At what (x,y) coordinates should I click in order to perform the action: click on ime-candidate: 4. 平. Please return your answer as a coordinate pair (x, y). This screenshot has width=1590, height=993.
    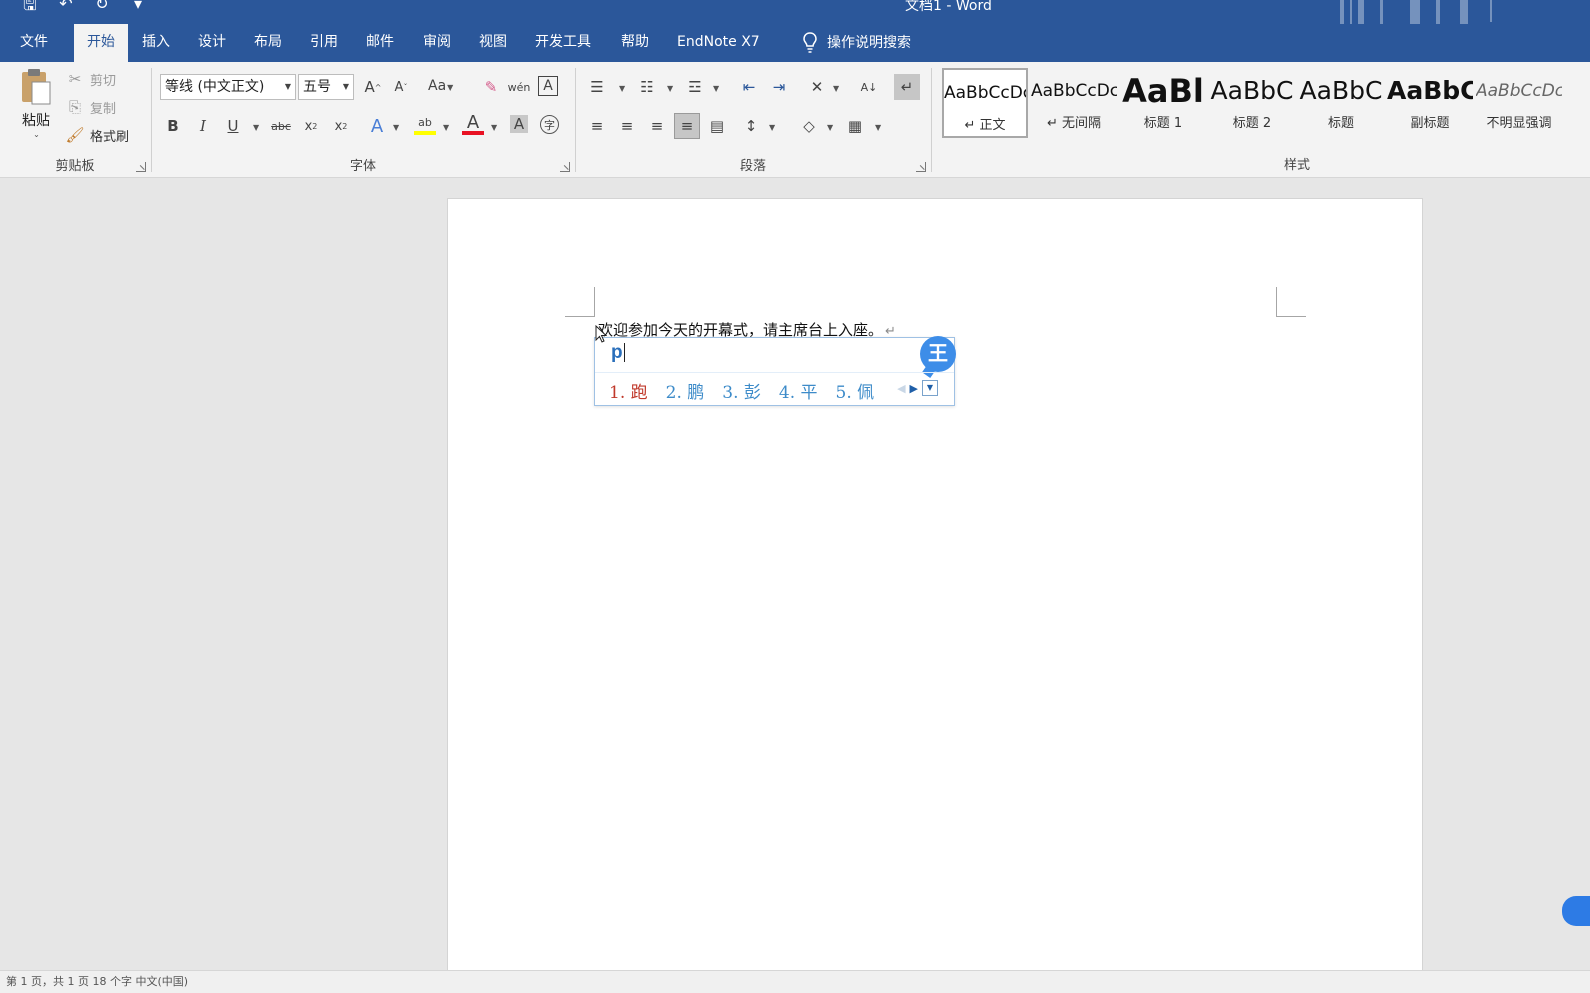
    Looking at the image, I should click on (798, 390).